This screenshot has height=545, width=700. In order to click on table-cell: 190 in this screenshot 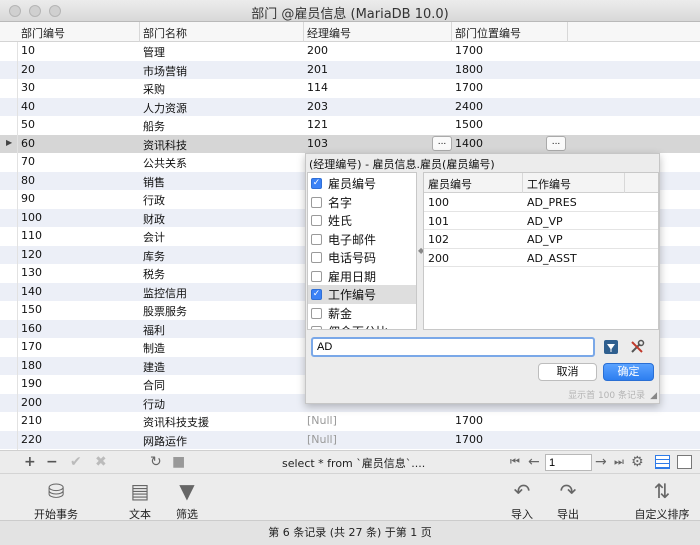, I will do `click(31, 383)`.